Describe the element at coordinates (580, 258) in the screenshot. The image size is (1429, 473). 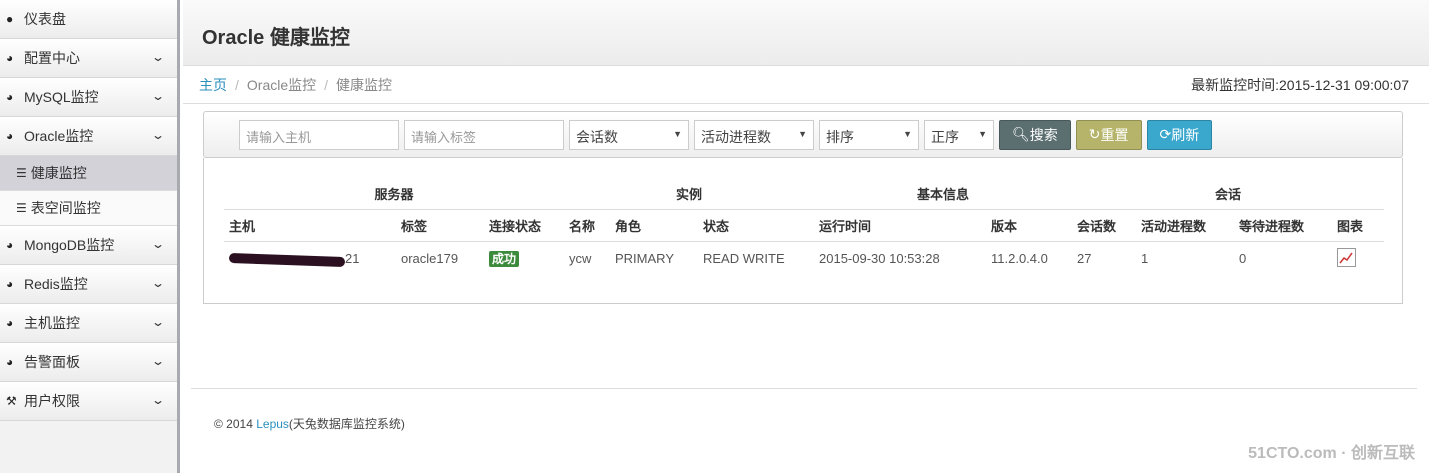
I see `name-cell: ycw` at that location.